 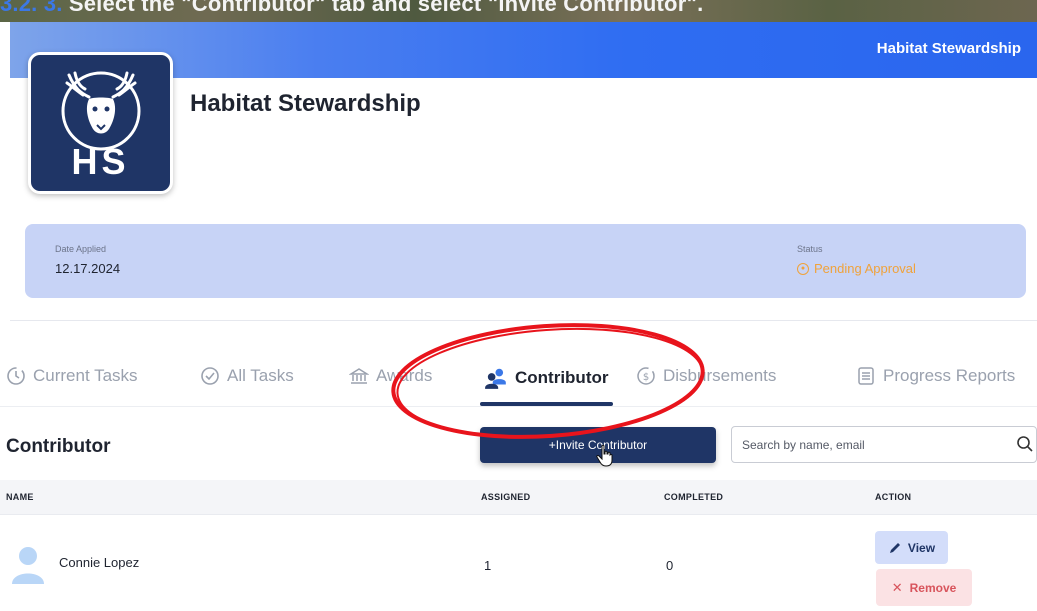 I want to click on status-label: Status, so click(x=810, y=249).